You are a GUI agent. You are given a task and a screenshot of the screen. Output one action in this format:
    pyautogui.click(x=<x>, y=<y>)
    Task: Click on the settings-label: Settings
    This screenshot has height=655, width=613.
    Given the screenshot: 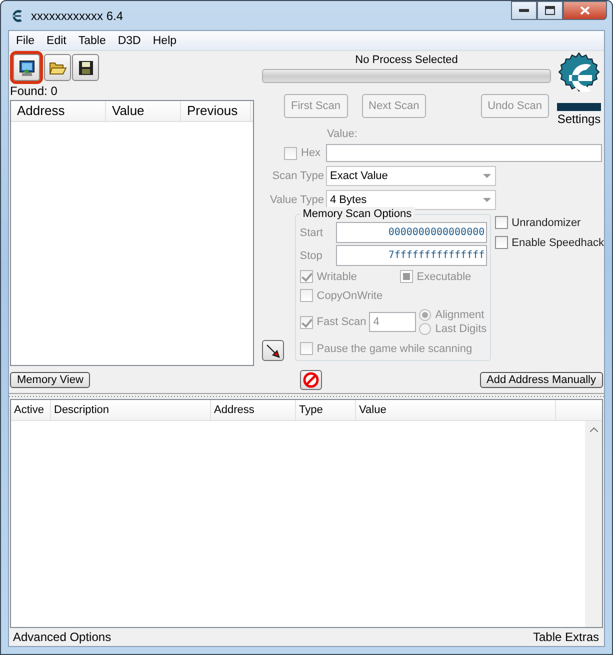 What is the action you would take?
    pyautogui.click(x=579, y=119)
    